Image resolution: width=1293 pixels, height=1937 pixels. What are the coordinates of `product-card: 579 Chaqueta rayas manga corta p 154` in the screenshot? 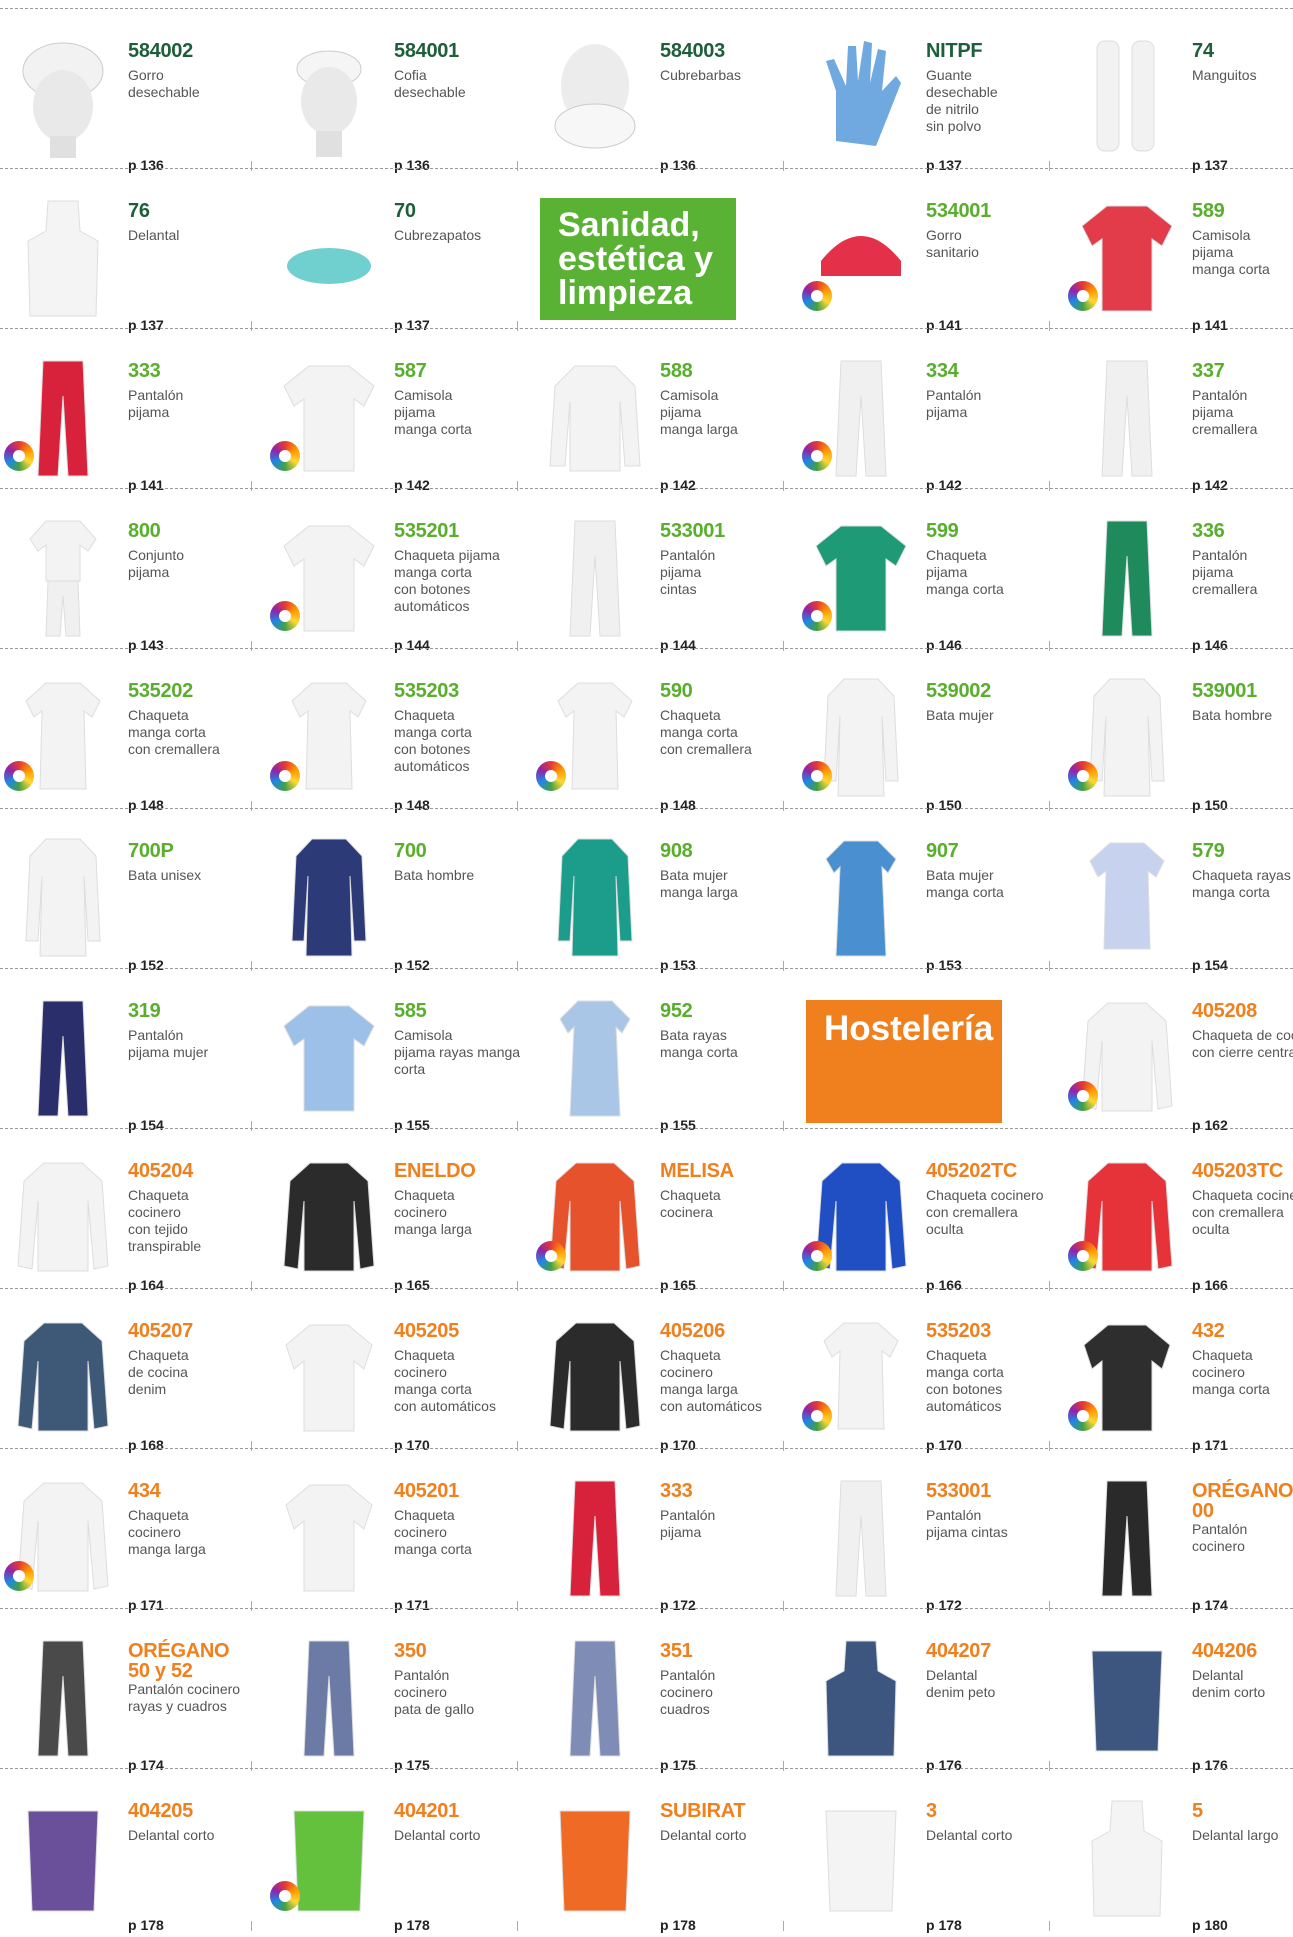 It's located at (1178, 891).